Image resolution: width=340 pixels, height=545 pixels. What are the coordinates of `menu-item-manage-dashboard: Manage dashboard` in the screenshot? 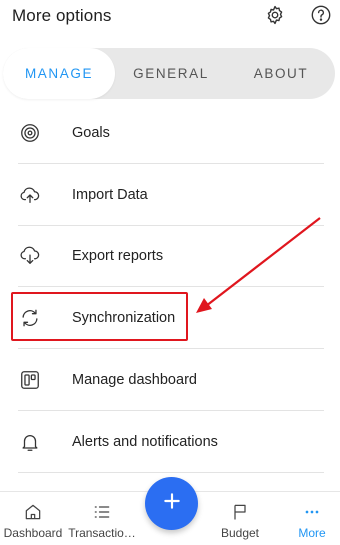 It's located at (170, 380).